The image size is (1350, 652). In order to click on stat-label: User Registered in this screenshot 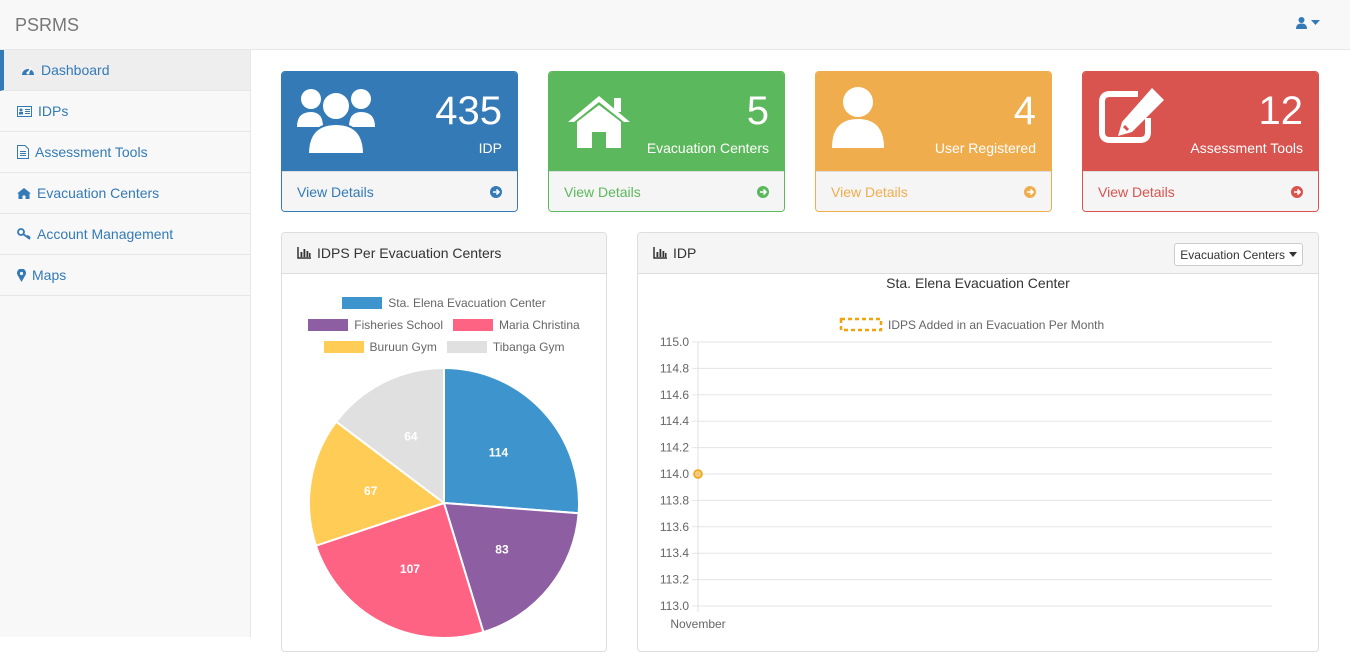, I will do `click(985, 148)`.